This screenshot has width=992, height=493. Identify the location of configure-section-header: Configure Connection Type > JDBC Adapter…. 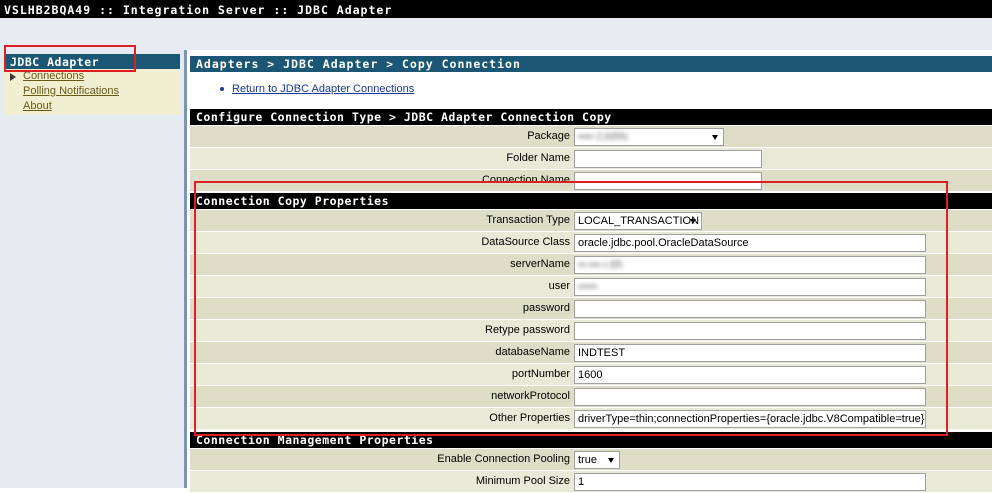
(591, 117).